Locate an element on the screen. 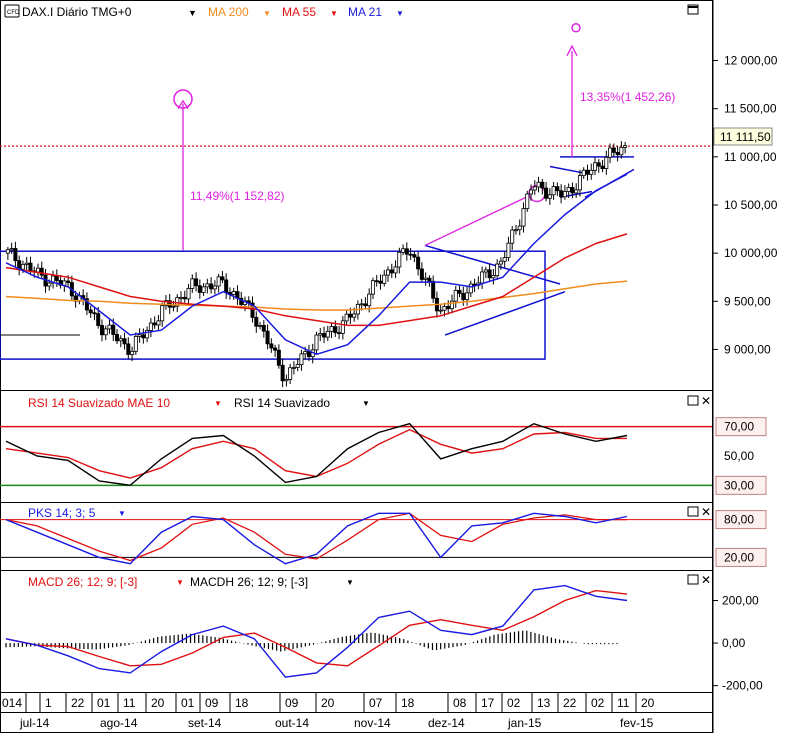 Image resolution: width=803 pixels, height=733 pixels. macd-tick-label: 200,00 is located at coordinates (740, 601).